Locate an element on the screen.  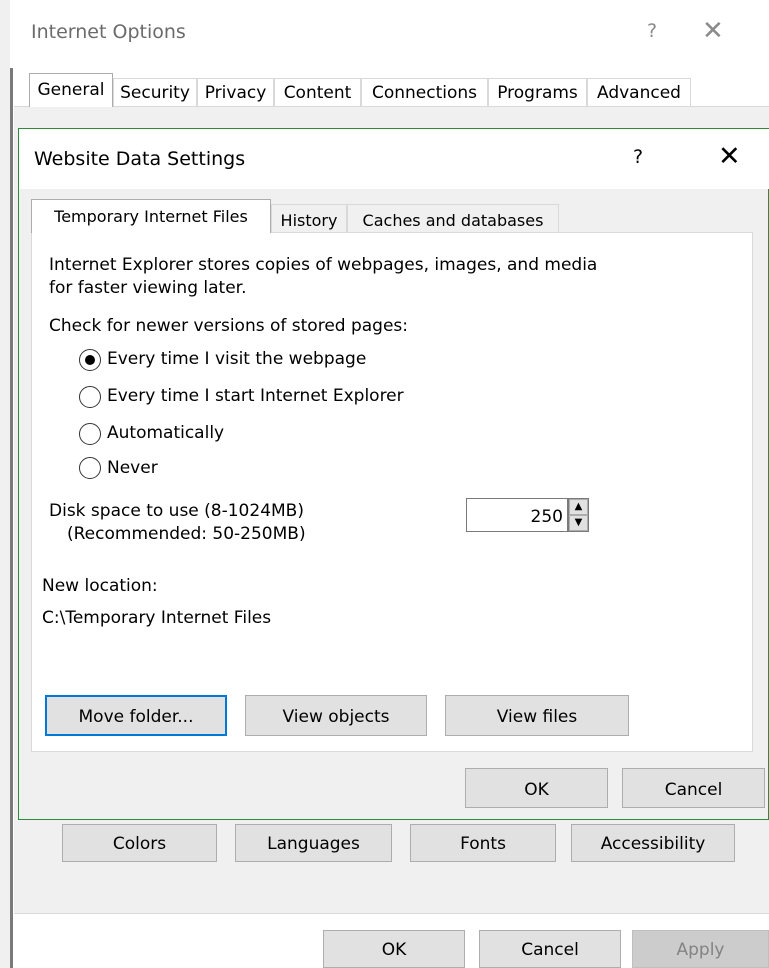
outer-ok-button: OK is located at coordinates (394, 949).